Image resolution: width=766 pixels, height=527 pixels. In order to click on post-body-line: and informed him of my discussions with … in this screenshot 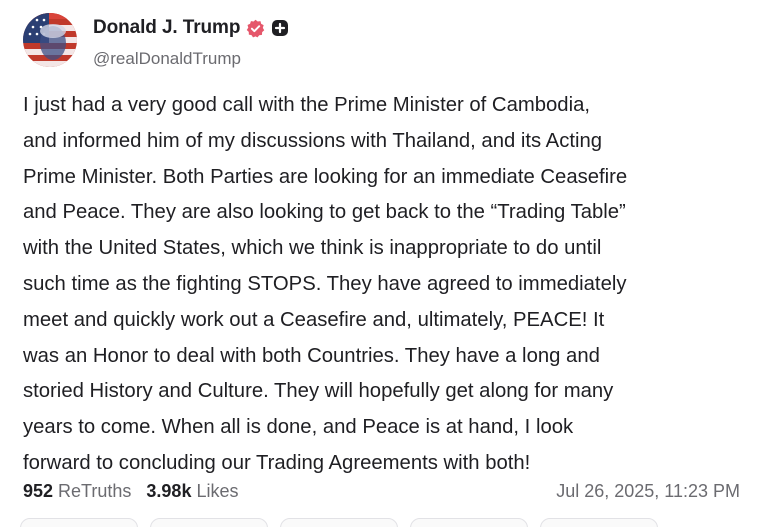, I will do `click(313, 140)`.